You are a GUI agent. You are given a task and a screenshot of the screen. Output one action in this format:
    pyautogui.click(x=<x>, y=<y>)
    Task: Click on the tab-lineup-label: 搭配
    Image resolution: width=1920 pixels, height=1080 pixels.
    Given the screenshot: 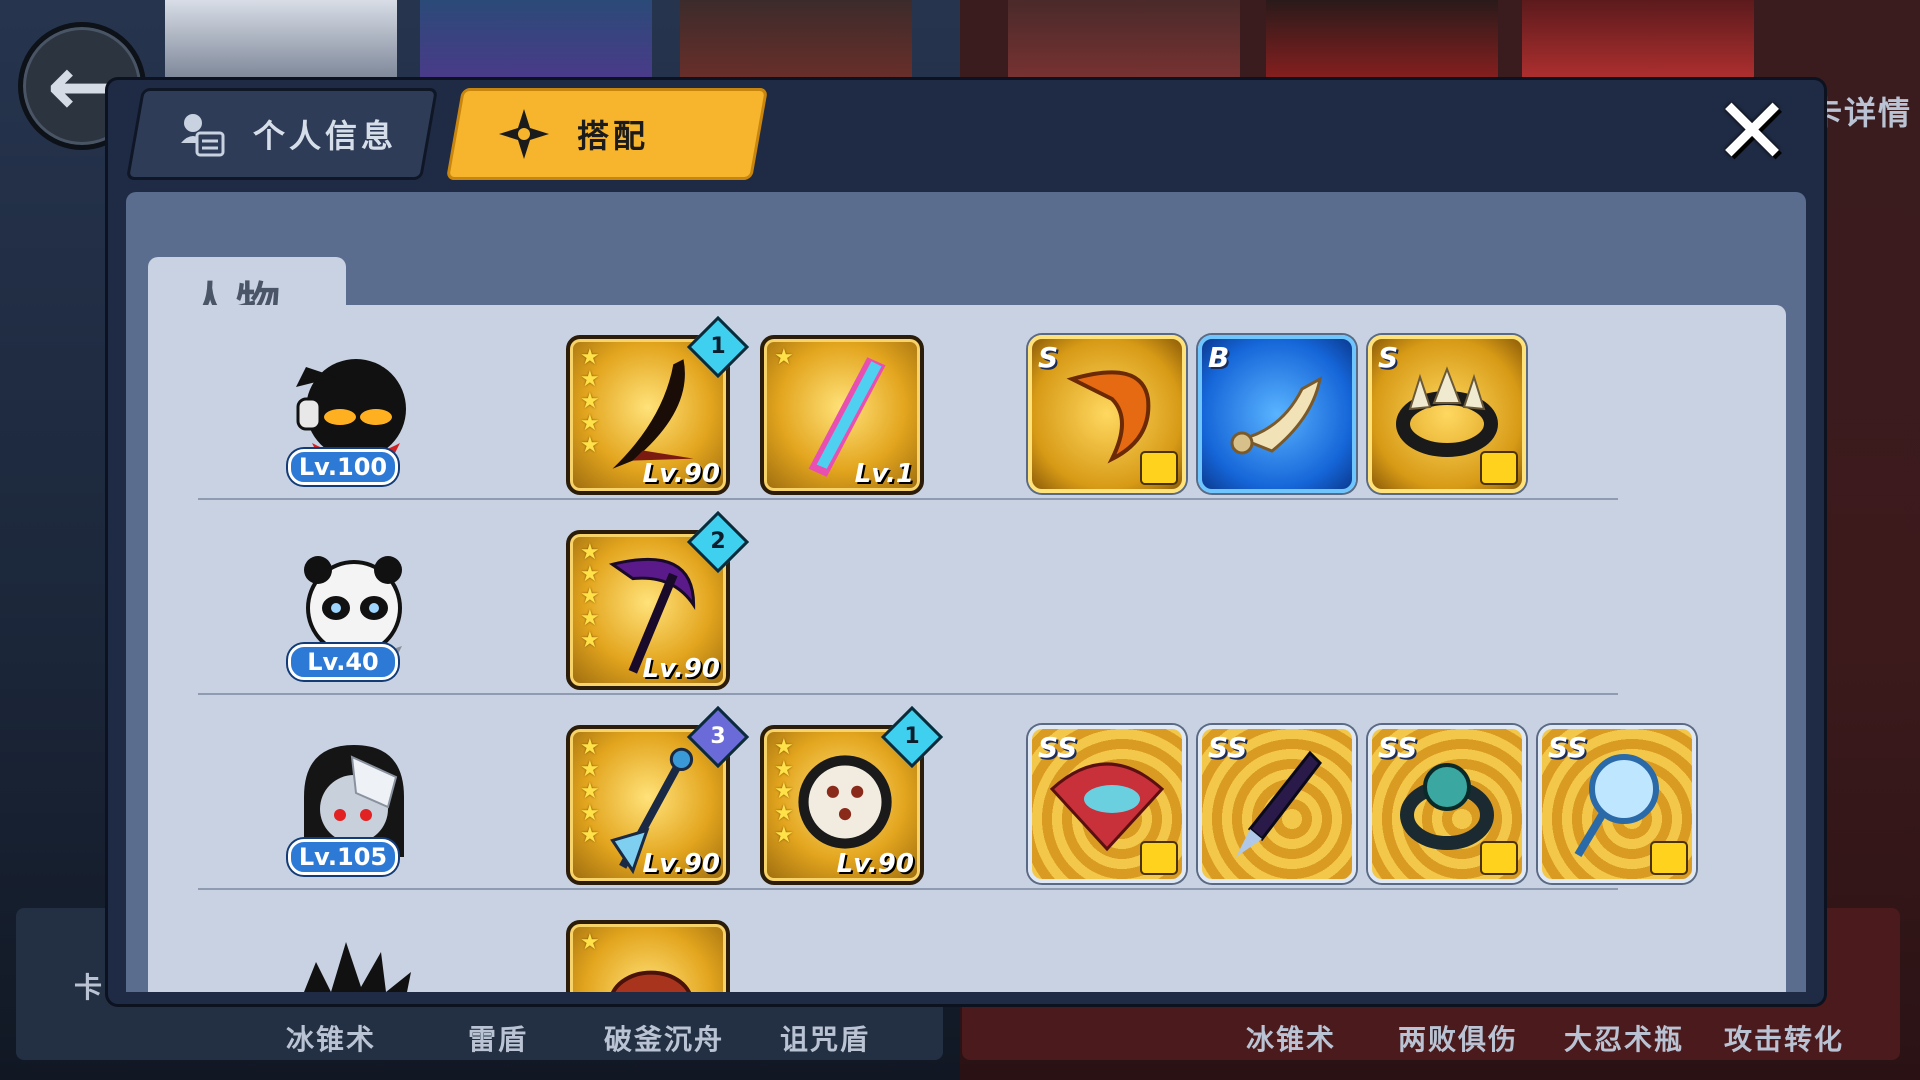 What is the action you would take?
    pyautogui.click(x=613, y=136)
    